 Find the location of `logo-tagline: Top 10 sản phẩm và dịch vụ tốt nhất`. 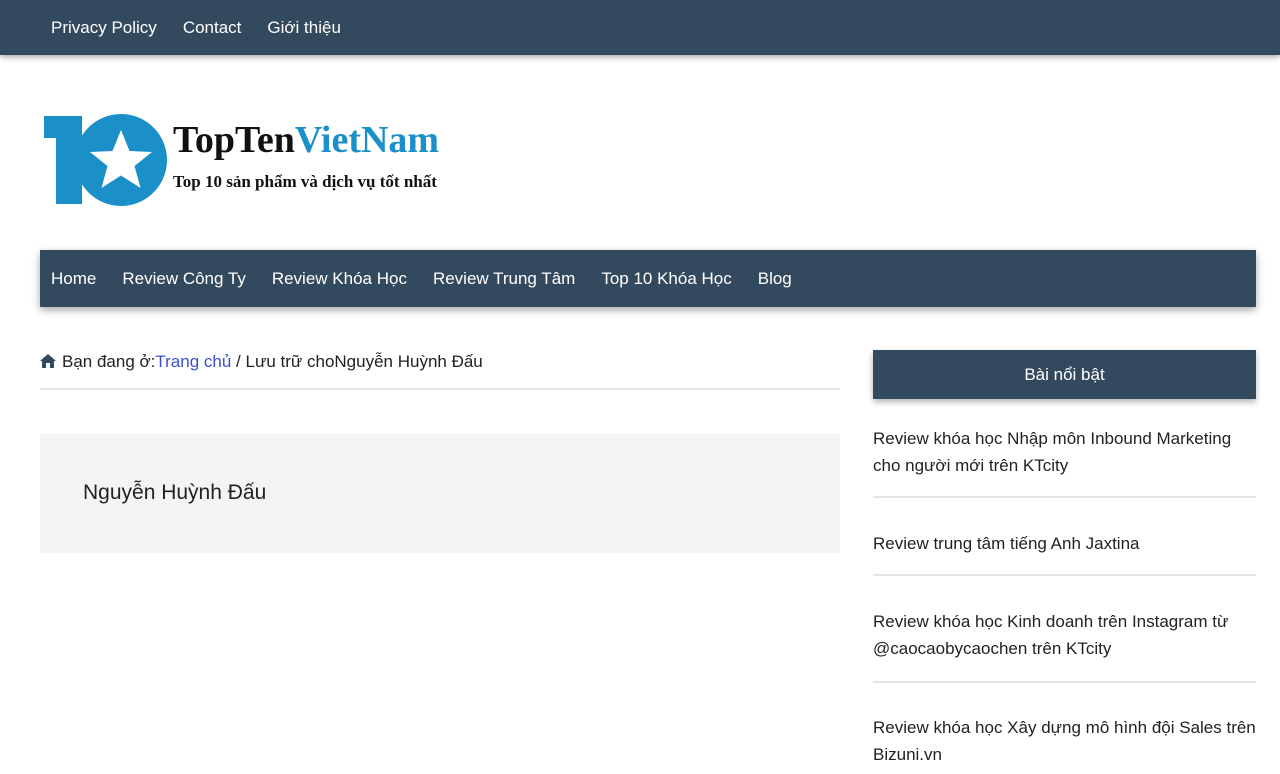

logo-tagline: Top 10 sản phẩm và dịch vụ tốt nhất is located at coordinates (305, 181).